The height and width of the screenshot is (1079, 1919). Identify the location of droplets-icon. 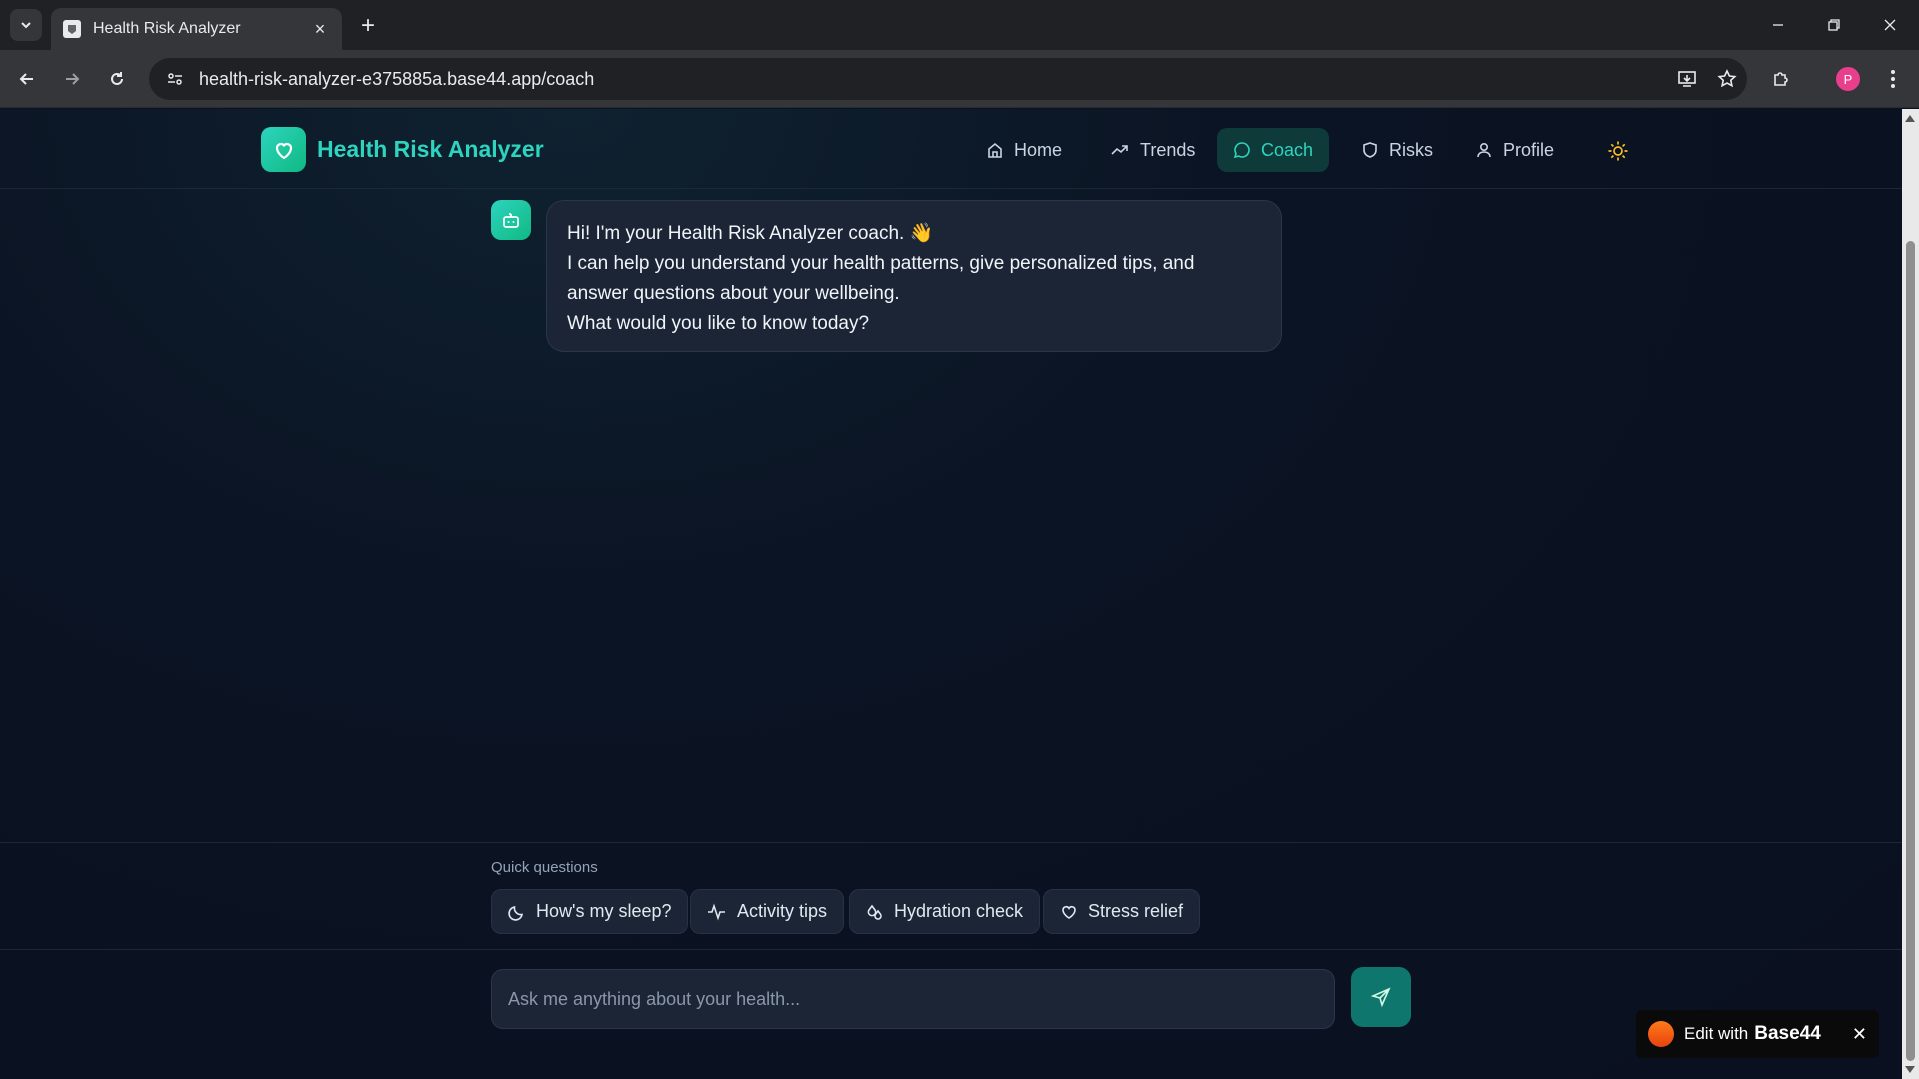
(874, 912).